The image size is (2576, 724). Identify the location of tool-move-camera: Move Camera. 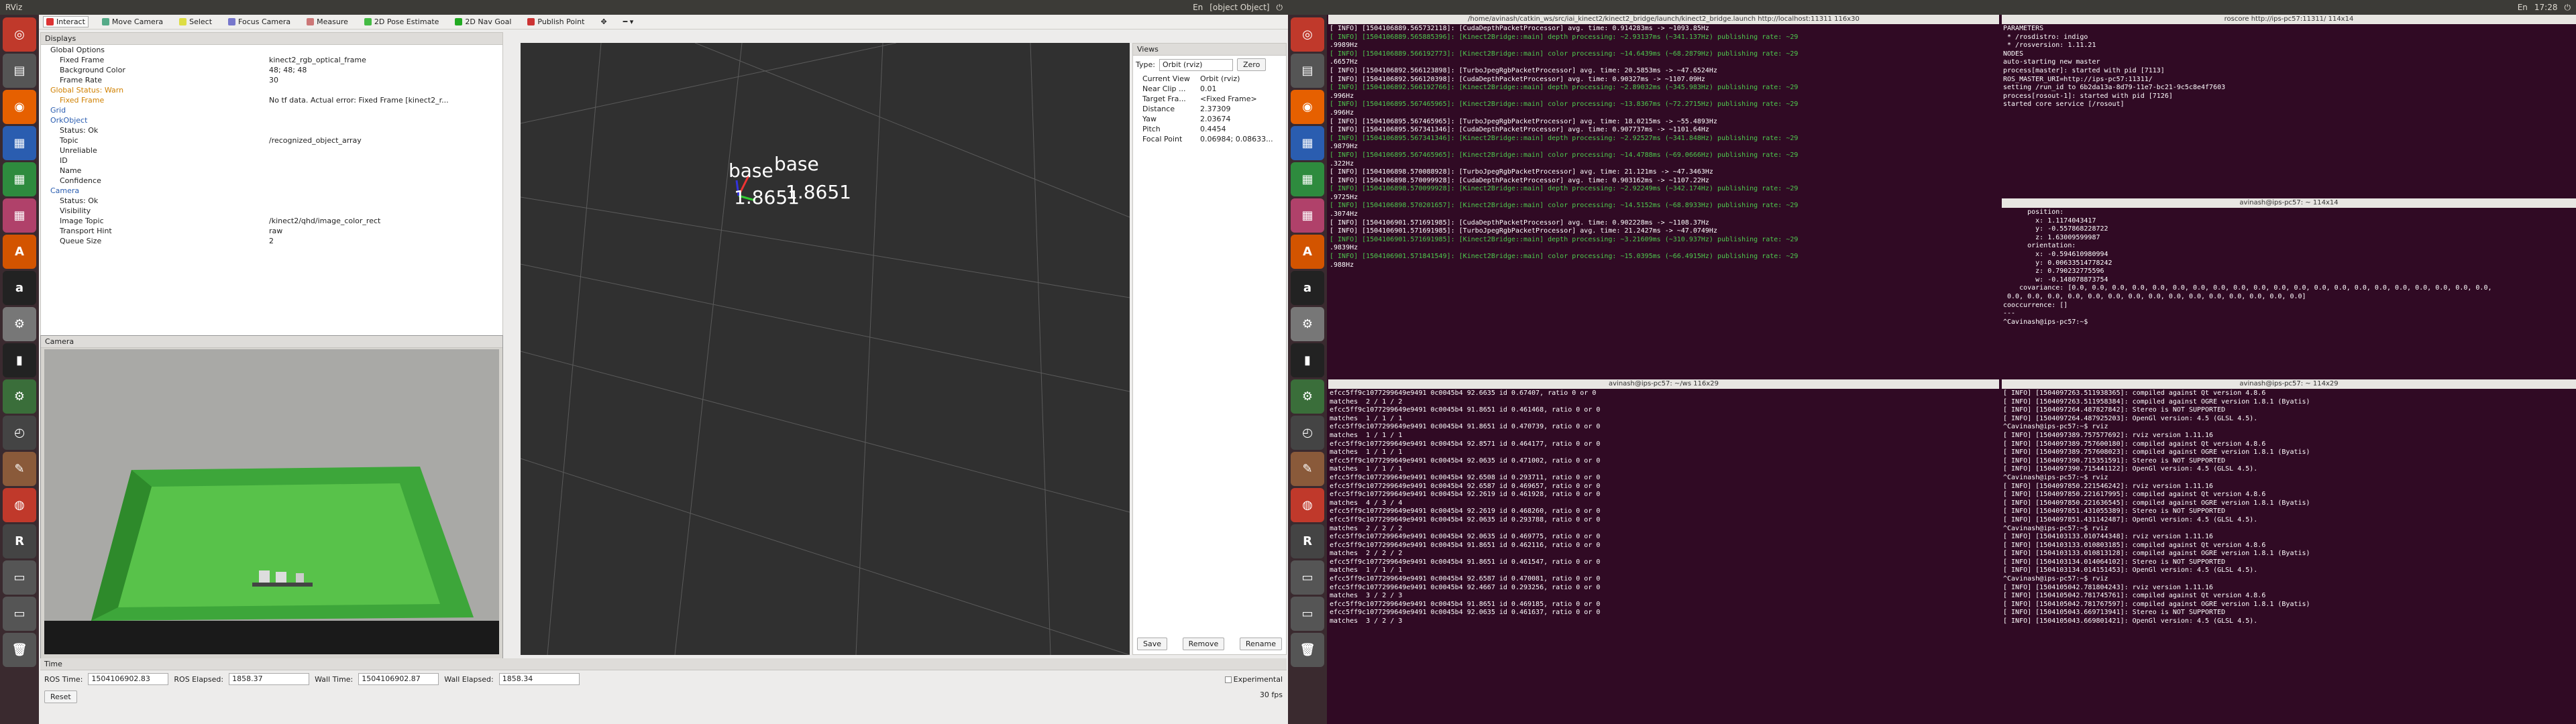
(132, 22).